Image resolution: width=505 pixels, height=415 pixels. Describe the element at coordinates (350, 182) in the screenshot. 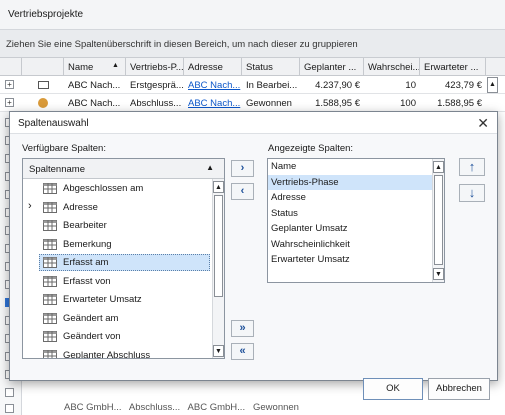

I see `list-item: Vertriebs-Phase` at that location.